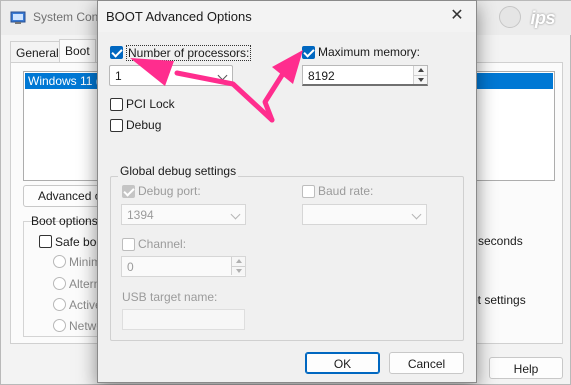  I want to click on usb-target-name-label: USB target name:, so click(170, 297).